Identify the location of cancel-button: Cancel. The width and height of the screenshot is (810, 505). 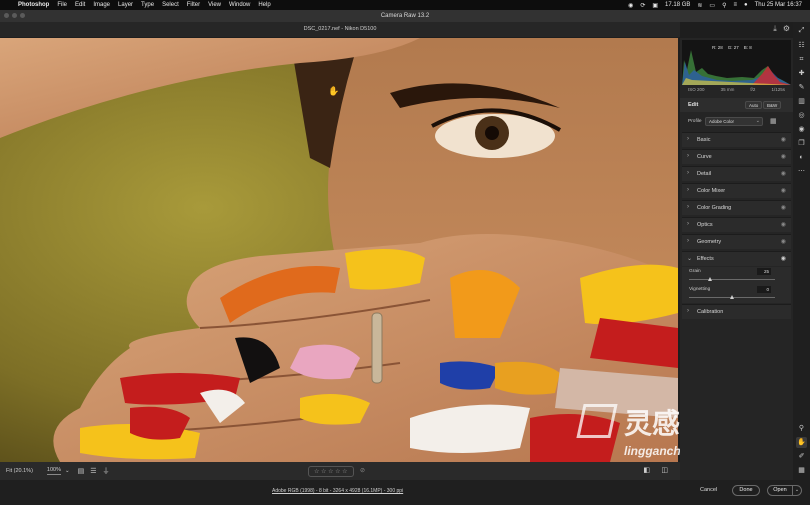
(708, 490).